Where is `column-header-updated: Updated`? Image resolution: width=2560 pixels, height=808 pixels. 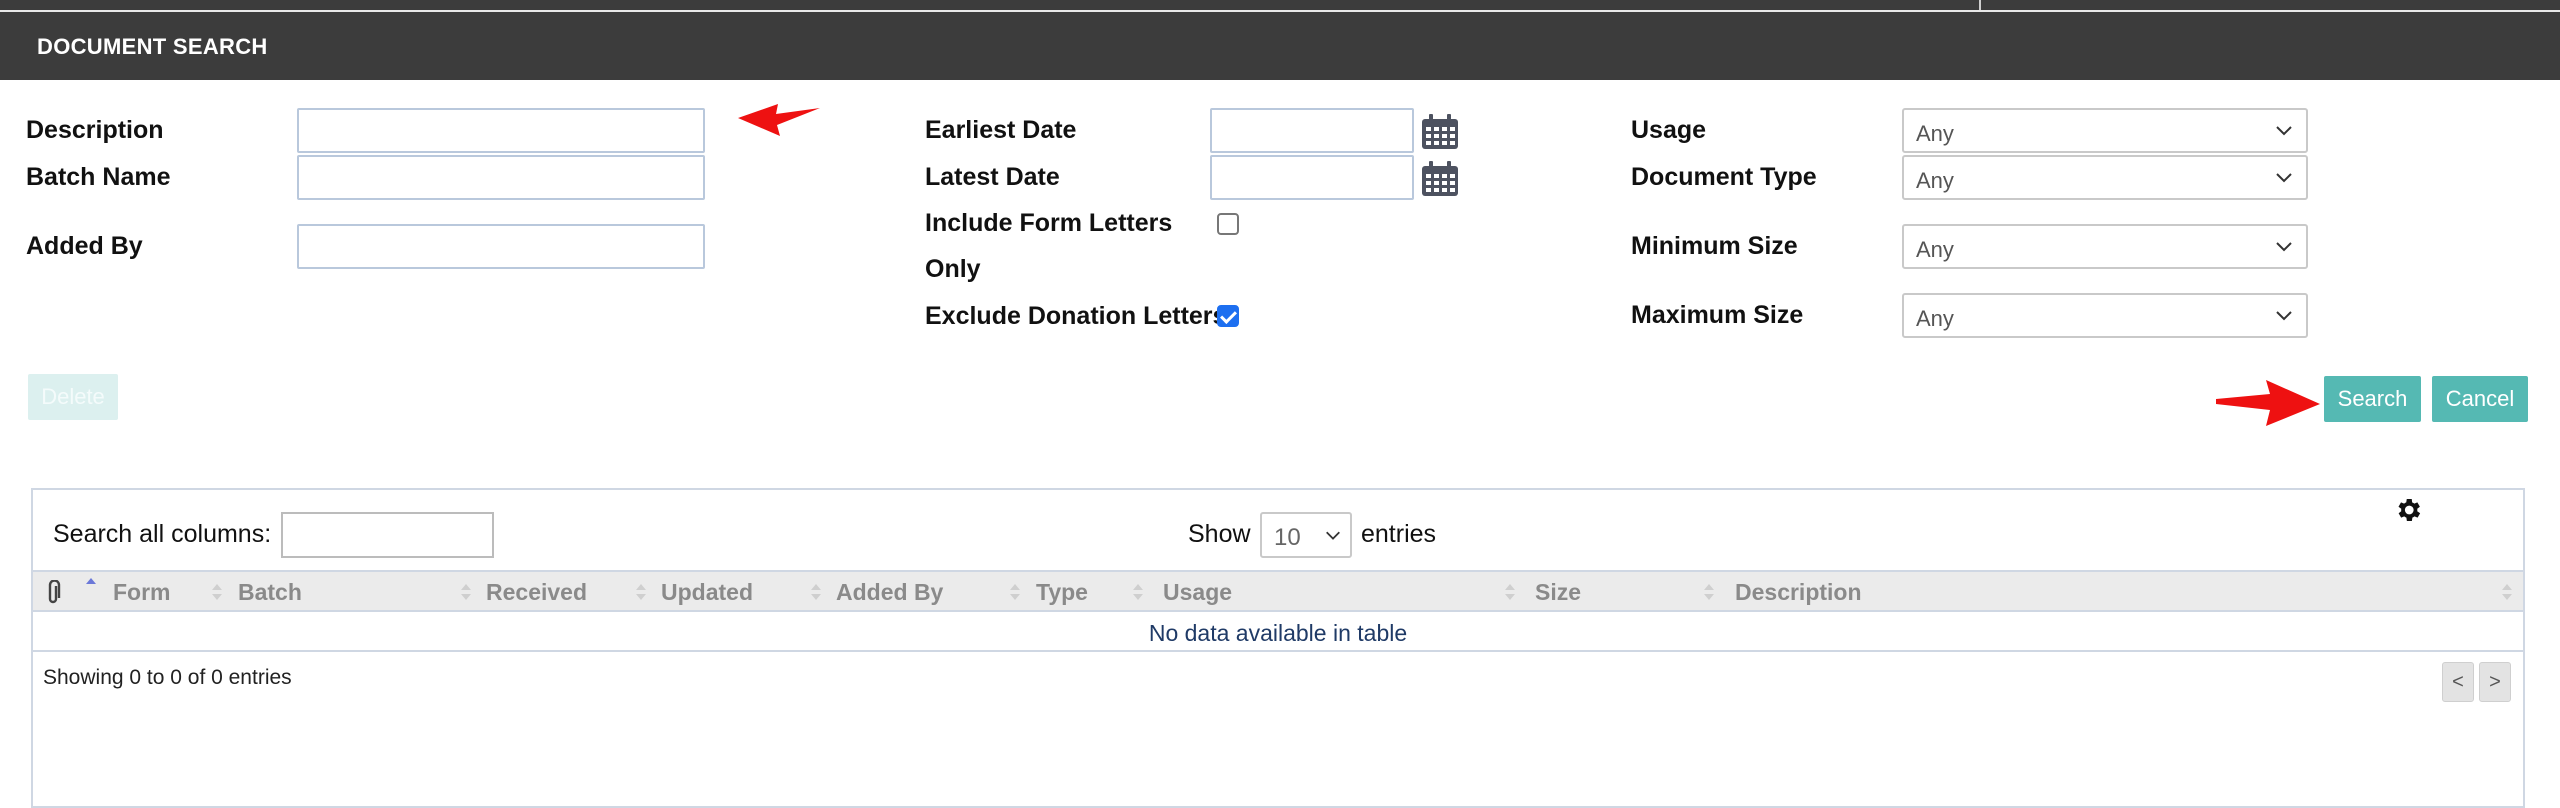 column-header-updated: Updated is located at coordinates (707, 592).